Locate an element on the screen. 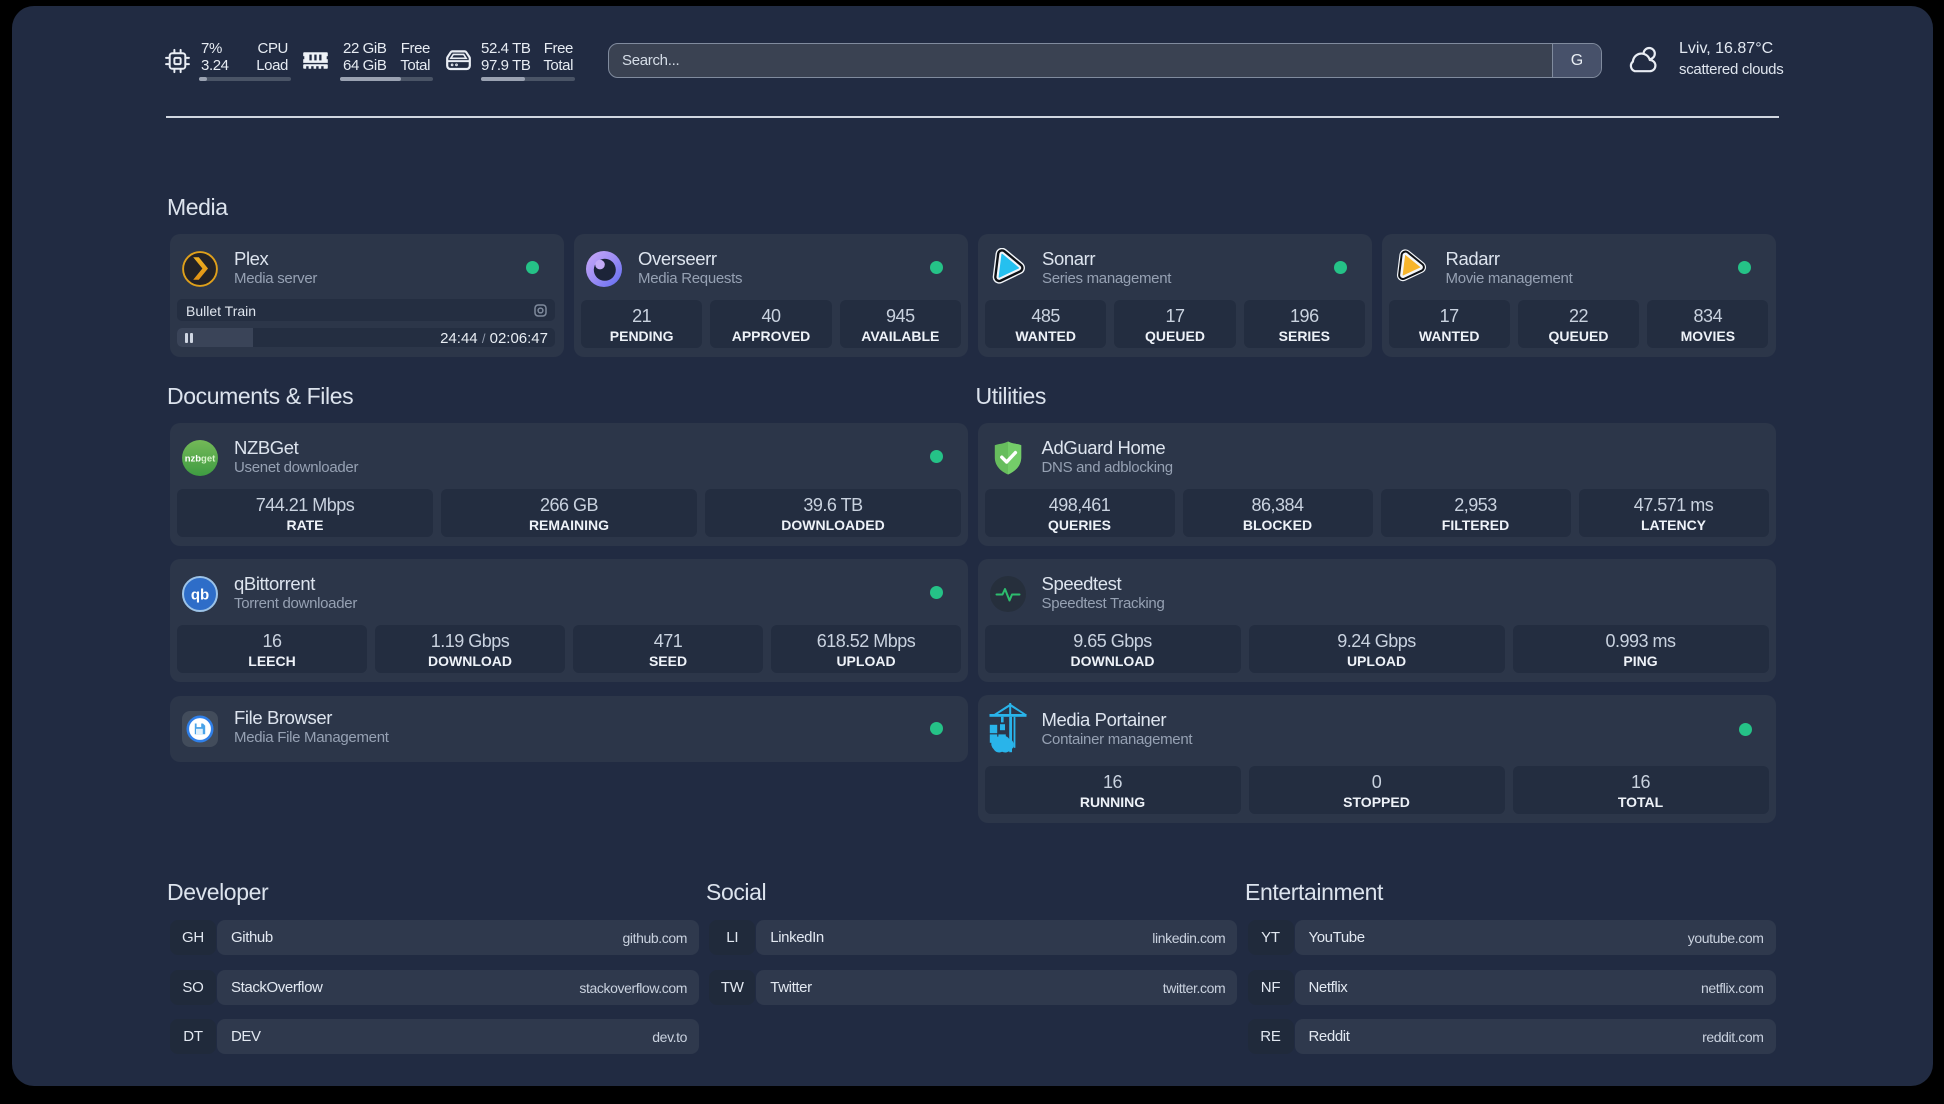 This screenshot has height=1104, width=1944. svg-text: qb is located at coordinates (200, 594).